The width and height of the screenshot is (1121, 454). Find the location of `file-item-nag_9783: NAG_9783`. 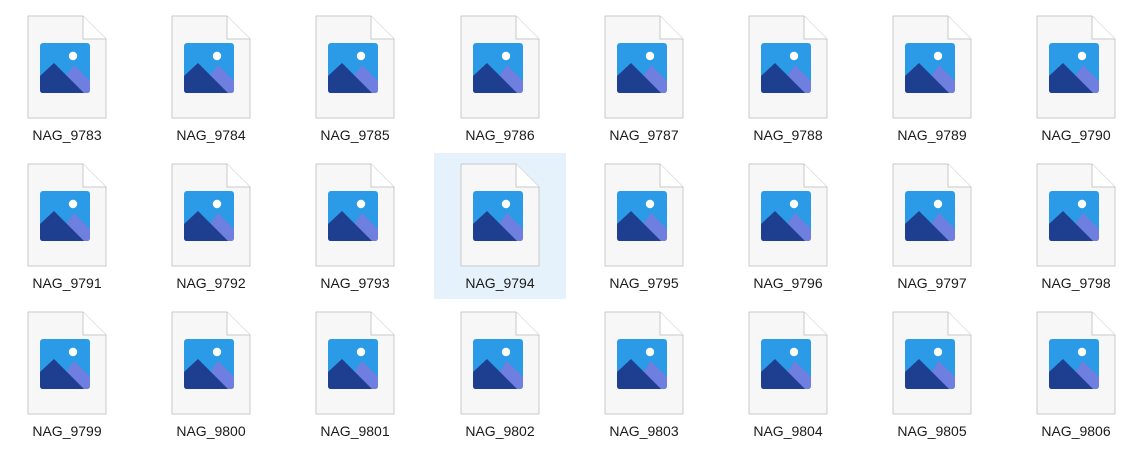

file-item-nag_9783: NAG_9783 is located at coordinates (67, 78).